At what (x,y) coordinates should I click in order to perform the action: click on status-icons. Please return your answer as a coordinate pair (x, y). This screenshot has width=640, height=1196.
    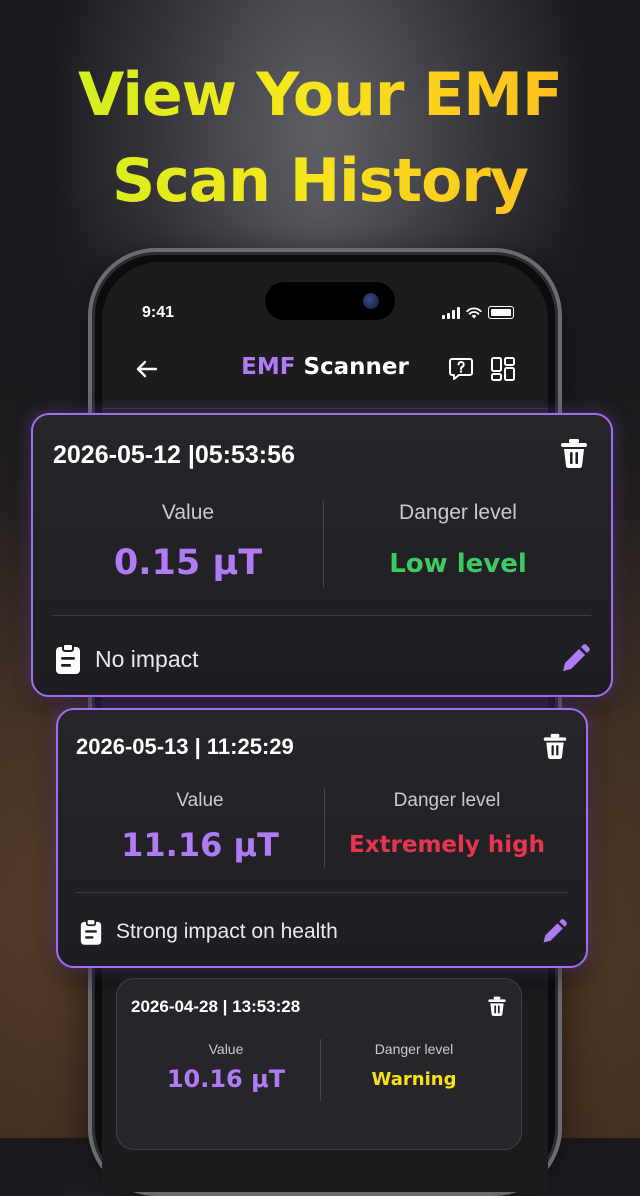
    Looking at the image, I should click on (478, 312).